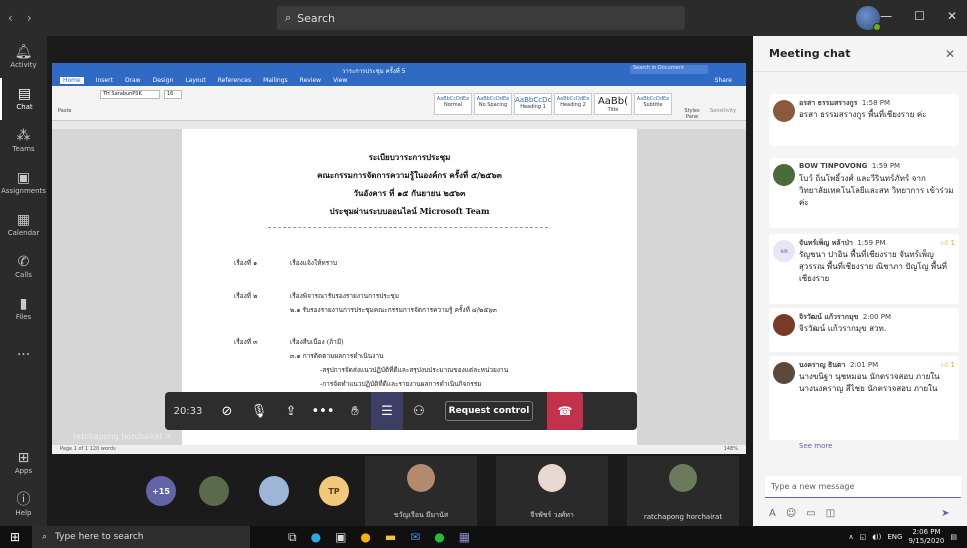 The width and height of the screenshot is (967, 548). Describe the element at coordinates (464, 537) in the screenshot. I see `teams-icon: ▦` at that location.